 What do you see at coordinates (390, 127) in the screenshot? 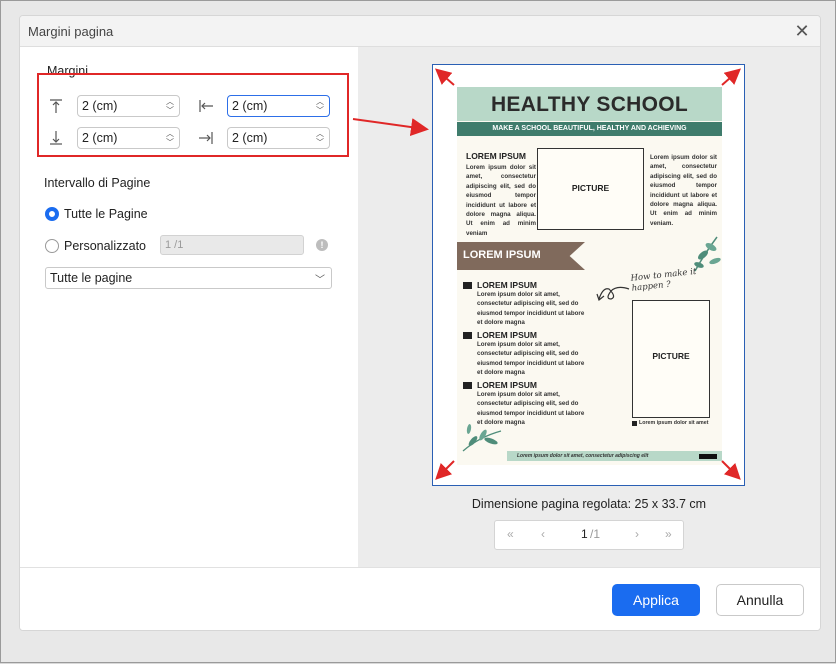
I see `annotation-arrow-overlay` at bounding box center [390, 127].